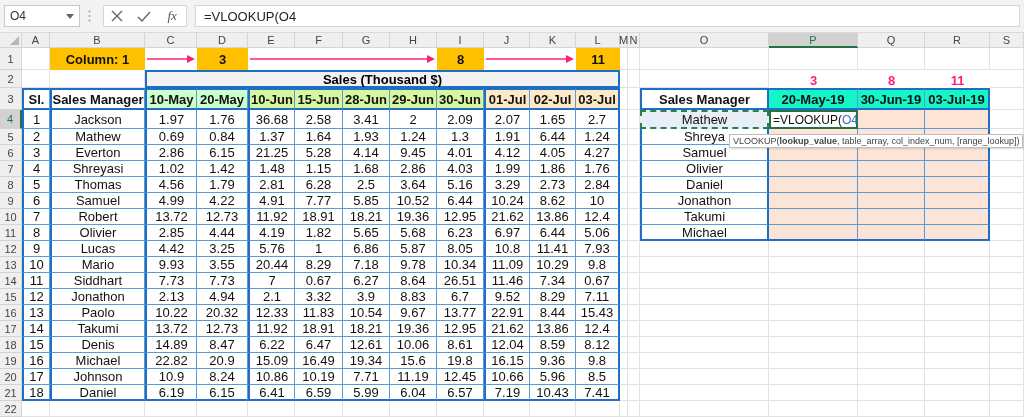  I want to click on table-cell: Jackson, so click(97, 119).